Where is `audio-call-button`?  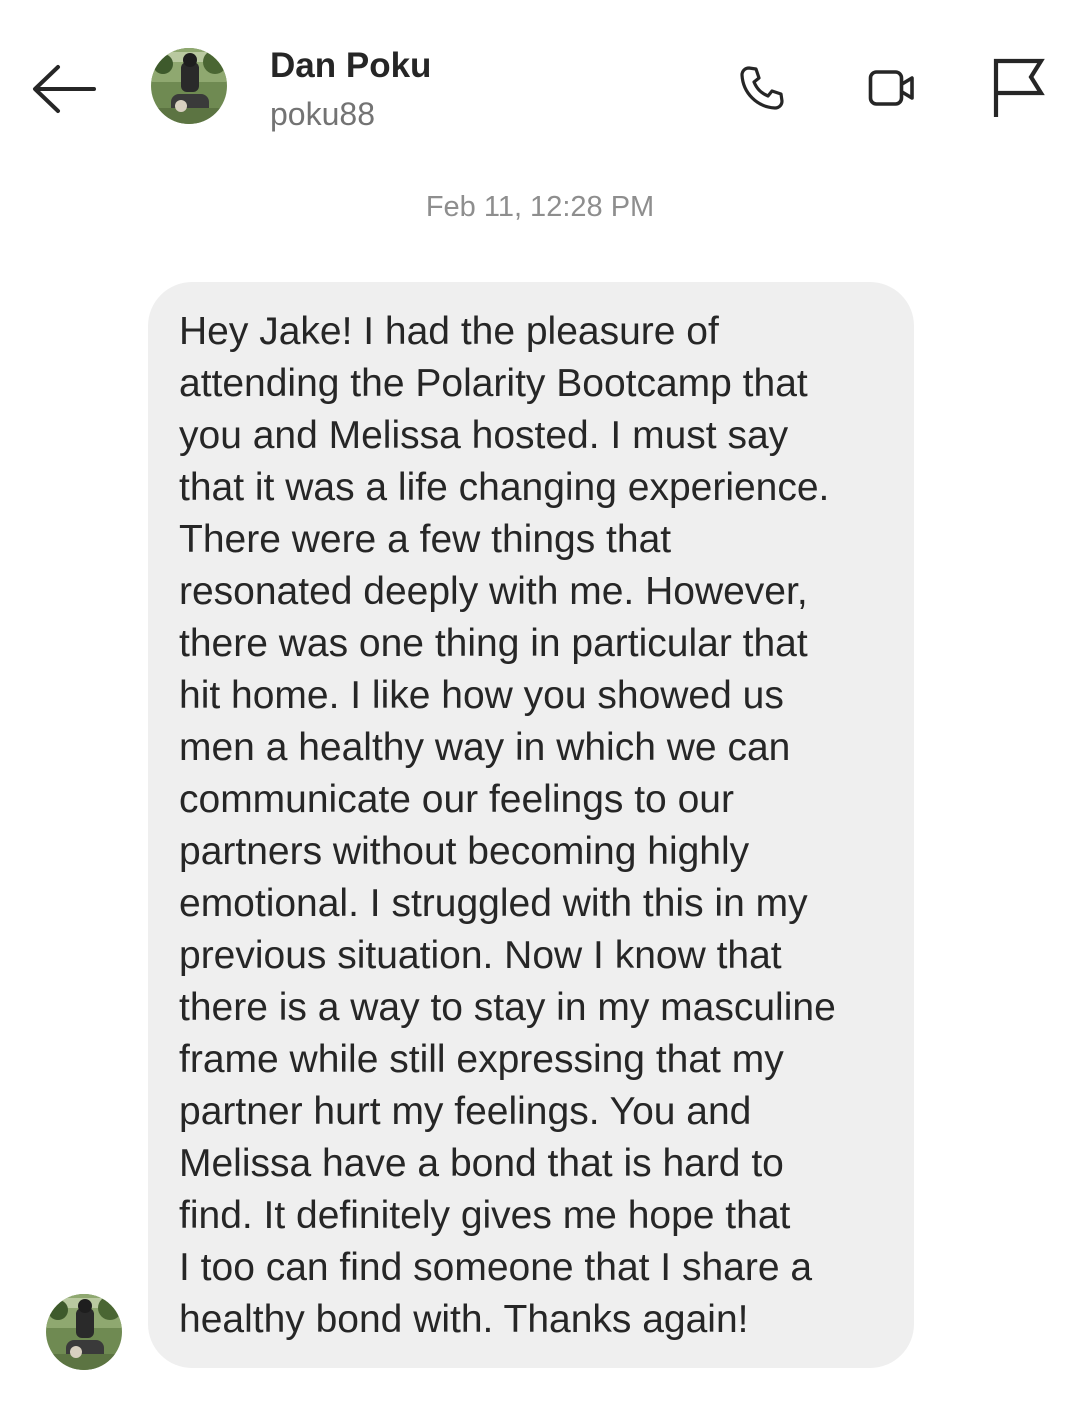 audio-call-button is located at coordinates (762, 88).